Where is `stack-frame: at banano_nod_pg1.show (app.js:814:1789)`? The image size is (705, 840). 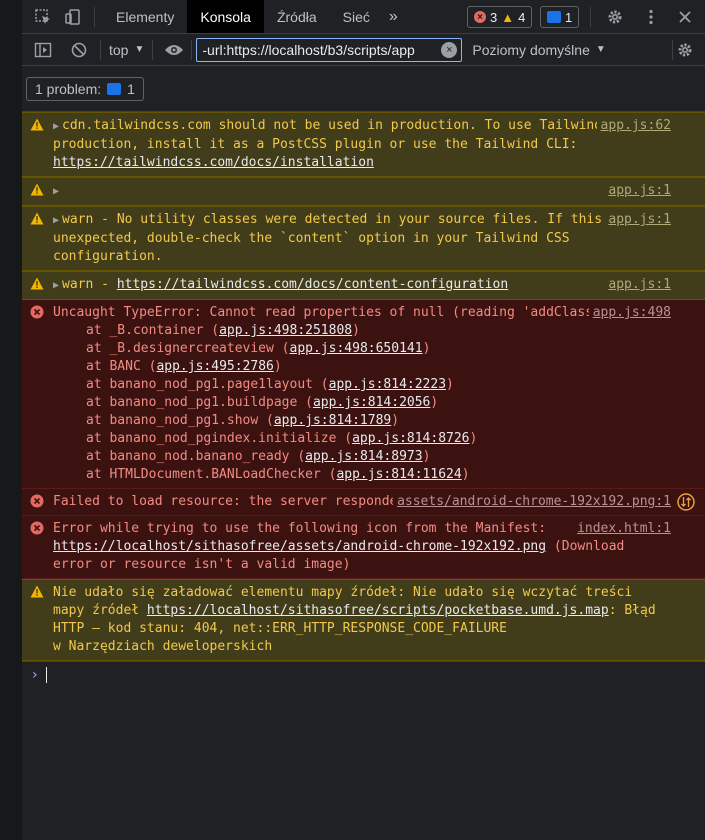
stack-frame: at banano_nod_pg1.show (app.js:814:1789) is located at coordinates (362, 421).